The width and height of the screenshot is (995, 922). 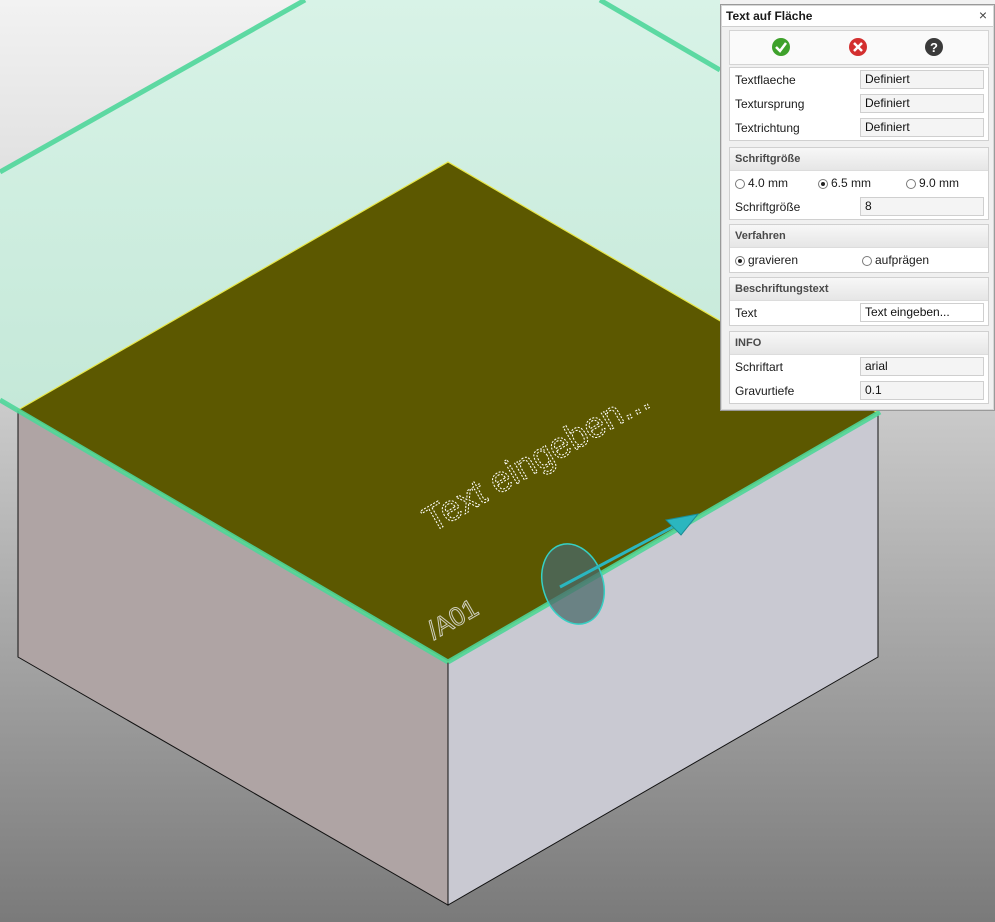 What do you see at coordinates (922, 79) in the screenshot?
I see `text-face-field: Definiert` at bounding box center [922, 79].